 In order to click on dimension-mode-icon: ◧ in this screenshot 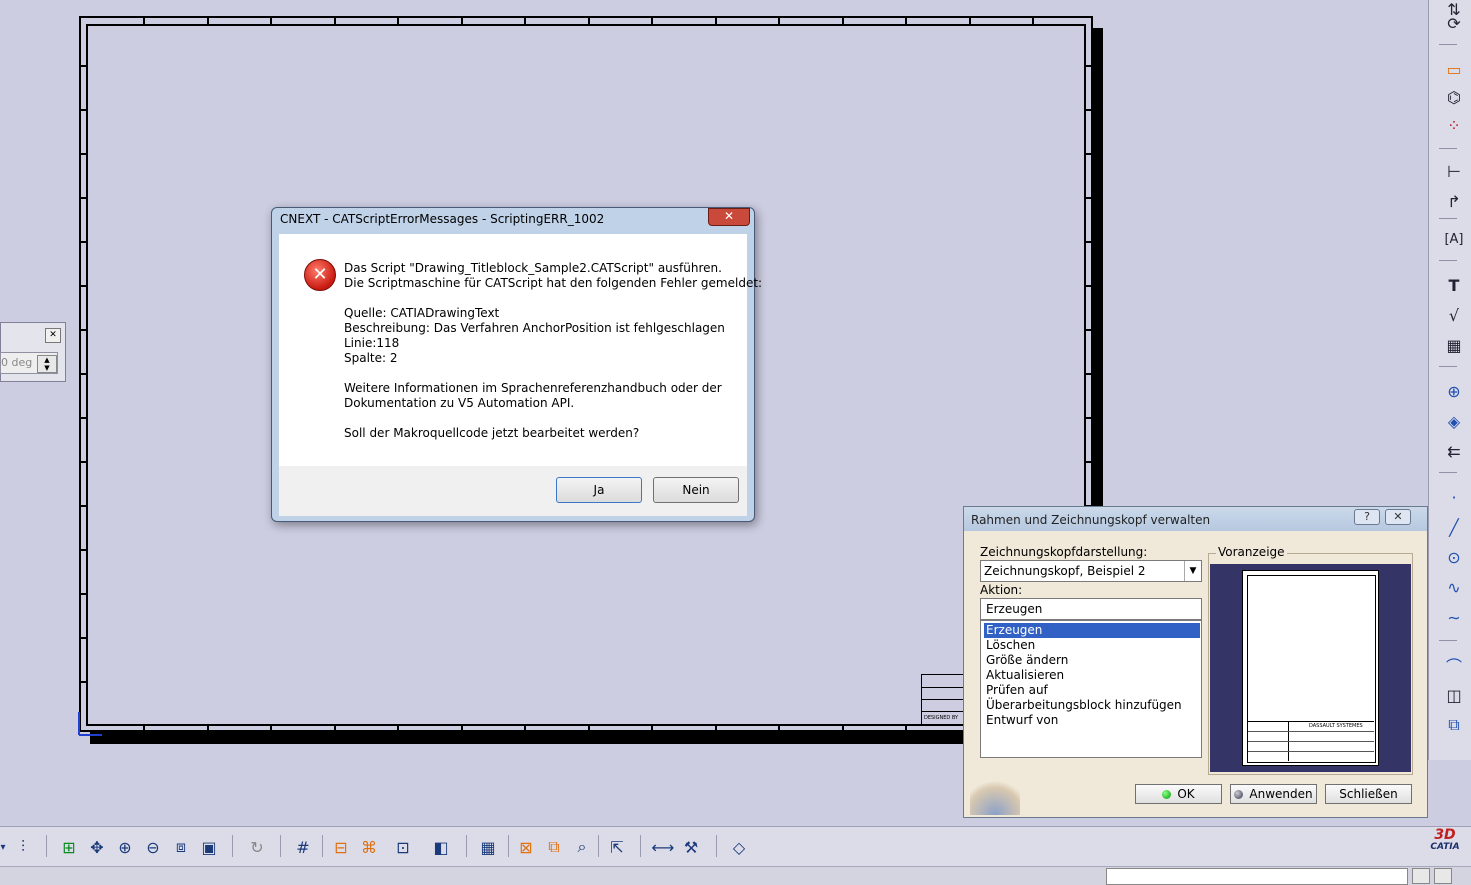, I will do `click(441, 847)`.